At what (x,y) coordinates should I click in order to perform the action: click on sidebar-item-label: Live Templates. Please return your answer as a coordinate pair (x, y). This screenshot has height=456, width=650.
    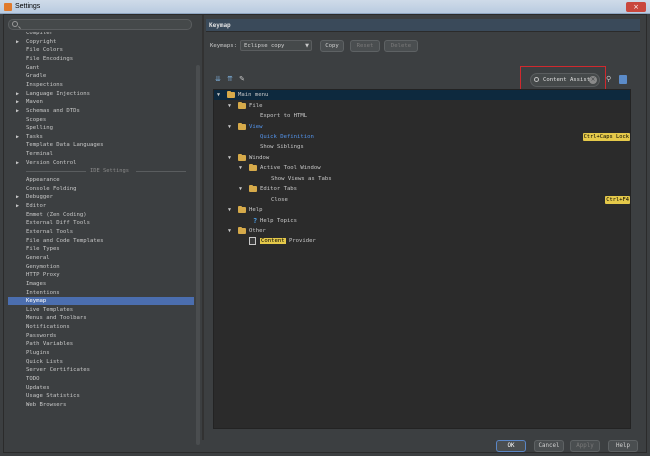
    Looking at the image, I should click on (50, 309).